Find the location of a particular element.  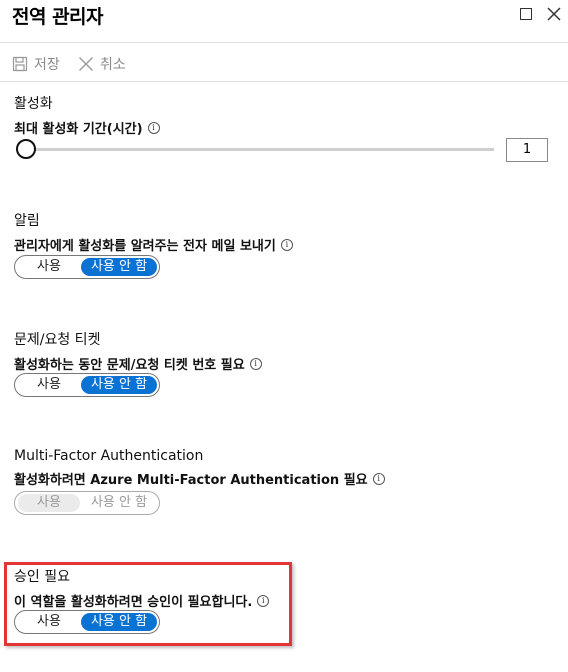

ticket-section: 문제/요청 티켓 활성화하는 동안 문제/요청 티켓 번호 필요 i is located at coordinates (138, 351).